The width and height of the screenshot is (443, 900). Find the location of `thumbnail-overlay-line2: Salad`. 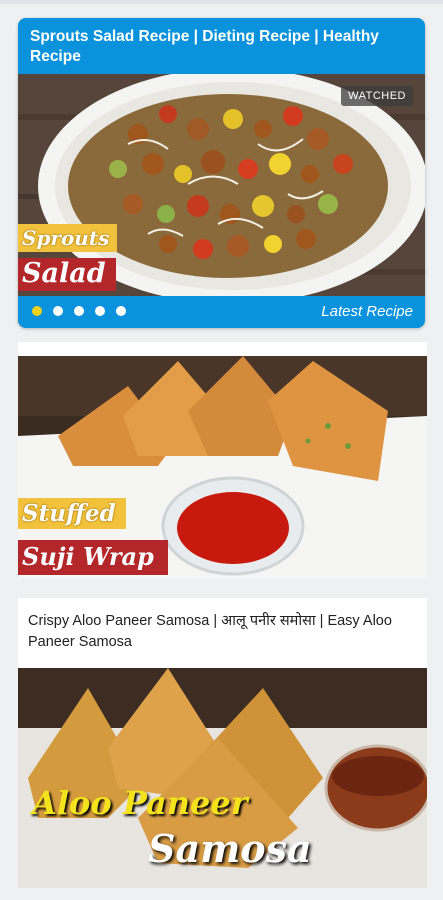

thumbnail-overlay-line2: Salad is located at coordinates (67, 274).